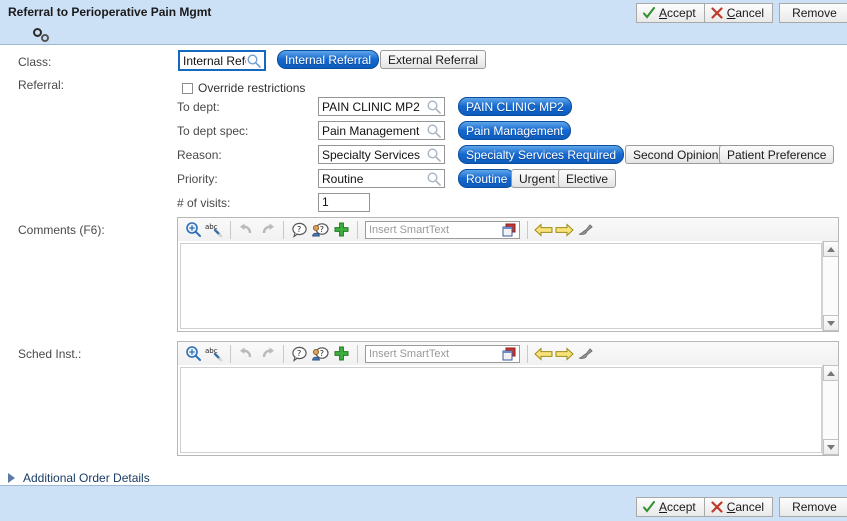 This screenshot has height=521, width=847. I want to click on cancel-button-footer: Cancel, so click(739, 507).